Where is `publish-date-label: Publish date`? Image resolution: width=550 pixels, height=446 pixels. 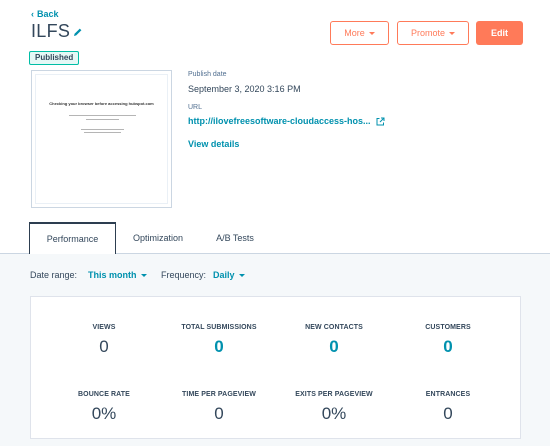 publish-date-label: Publish date is located at coordinates (207, 74).